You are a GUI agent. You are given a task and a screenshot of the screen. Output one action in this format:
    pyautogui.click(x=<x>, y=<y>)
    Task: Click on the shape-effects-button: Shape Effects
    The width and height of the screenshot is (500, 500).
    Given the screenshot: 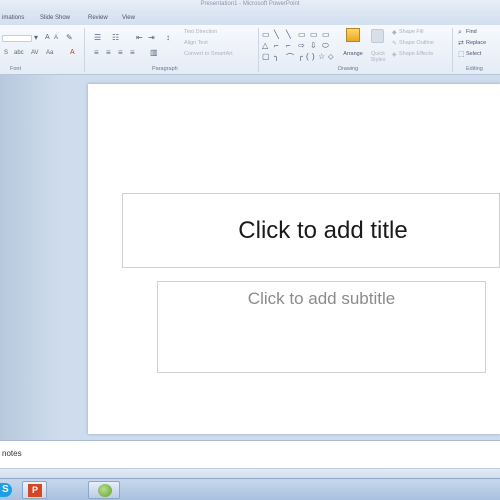 What is the action you would take?
    pyautogui.click(x=416, y=54)
    